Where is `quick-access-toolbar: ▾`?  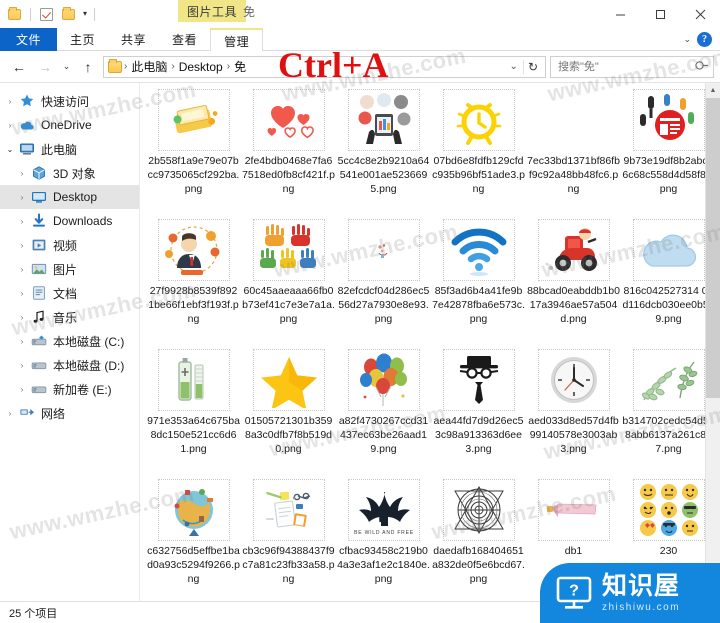 quick-access-toolbar: ▾ is located at coordinates (51, 14).